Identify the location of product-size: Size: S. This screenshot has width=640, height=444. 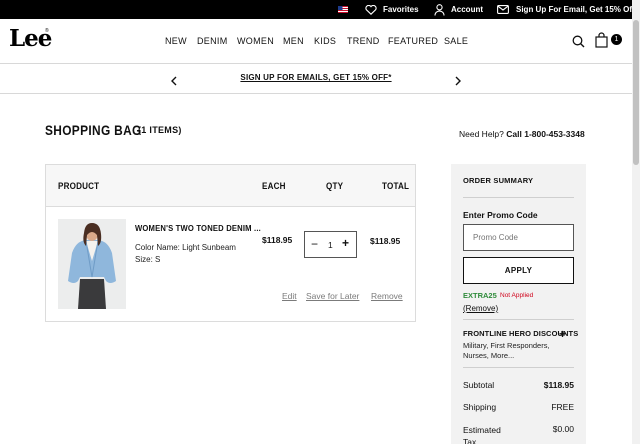
(148, 259).